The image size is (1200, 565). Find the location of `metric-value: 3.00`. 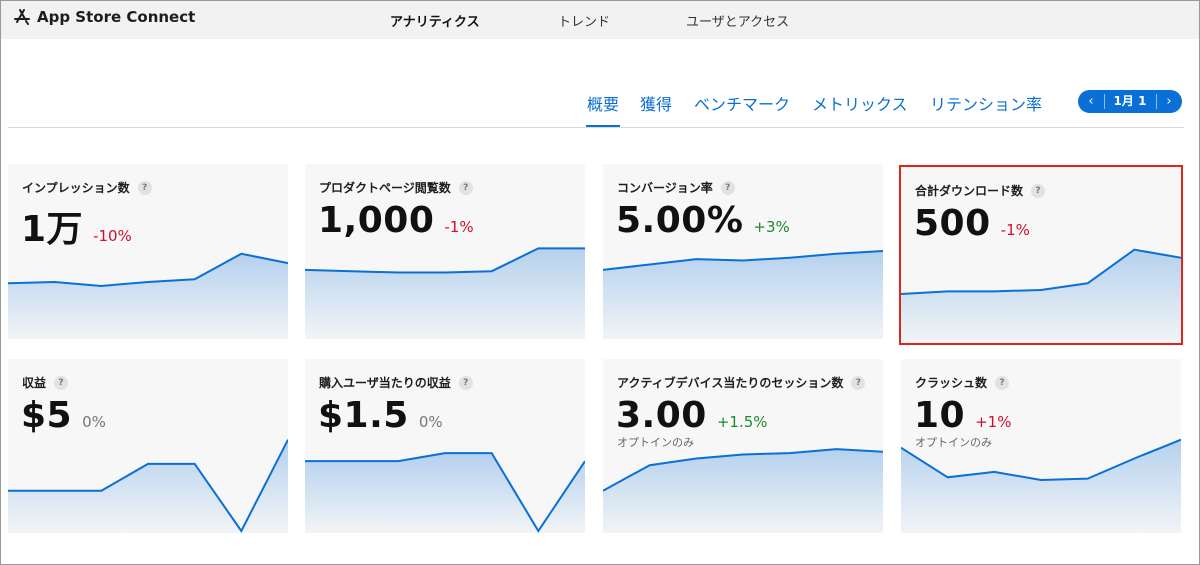

metric-value: 3.00 is located at coordinates (661, 415).